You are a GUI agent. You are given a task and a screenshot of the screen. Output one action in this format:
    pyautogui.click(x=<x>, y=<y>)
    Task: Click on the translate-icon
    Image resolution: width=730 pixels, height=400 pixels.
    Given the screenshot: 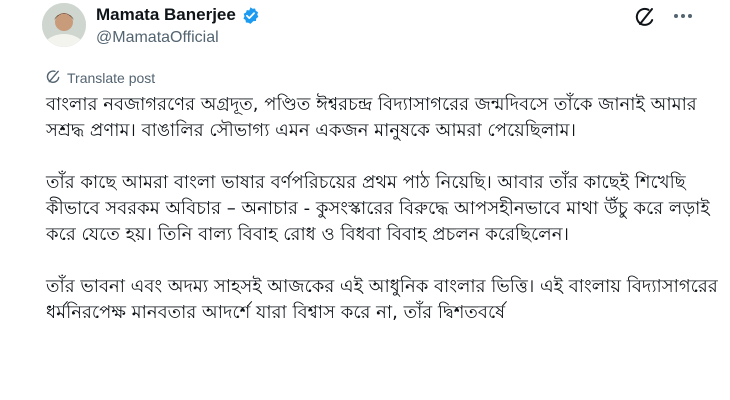 What is the action you would take?
    pyautogui.click(x=53, y=78)
    